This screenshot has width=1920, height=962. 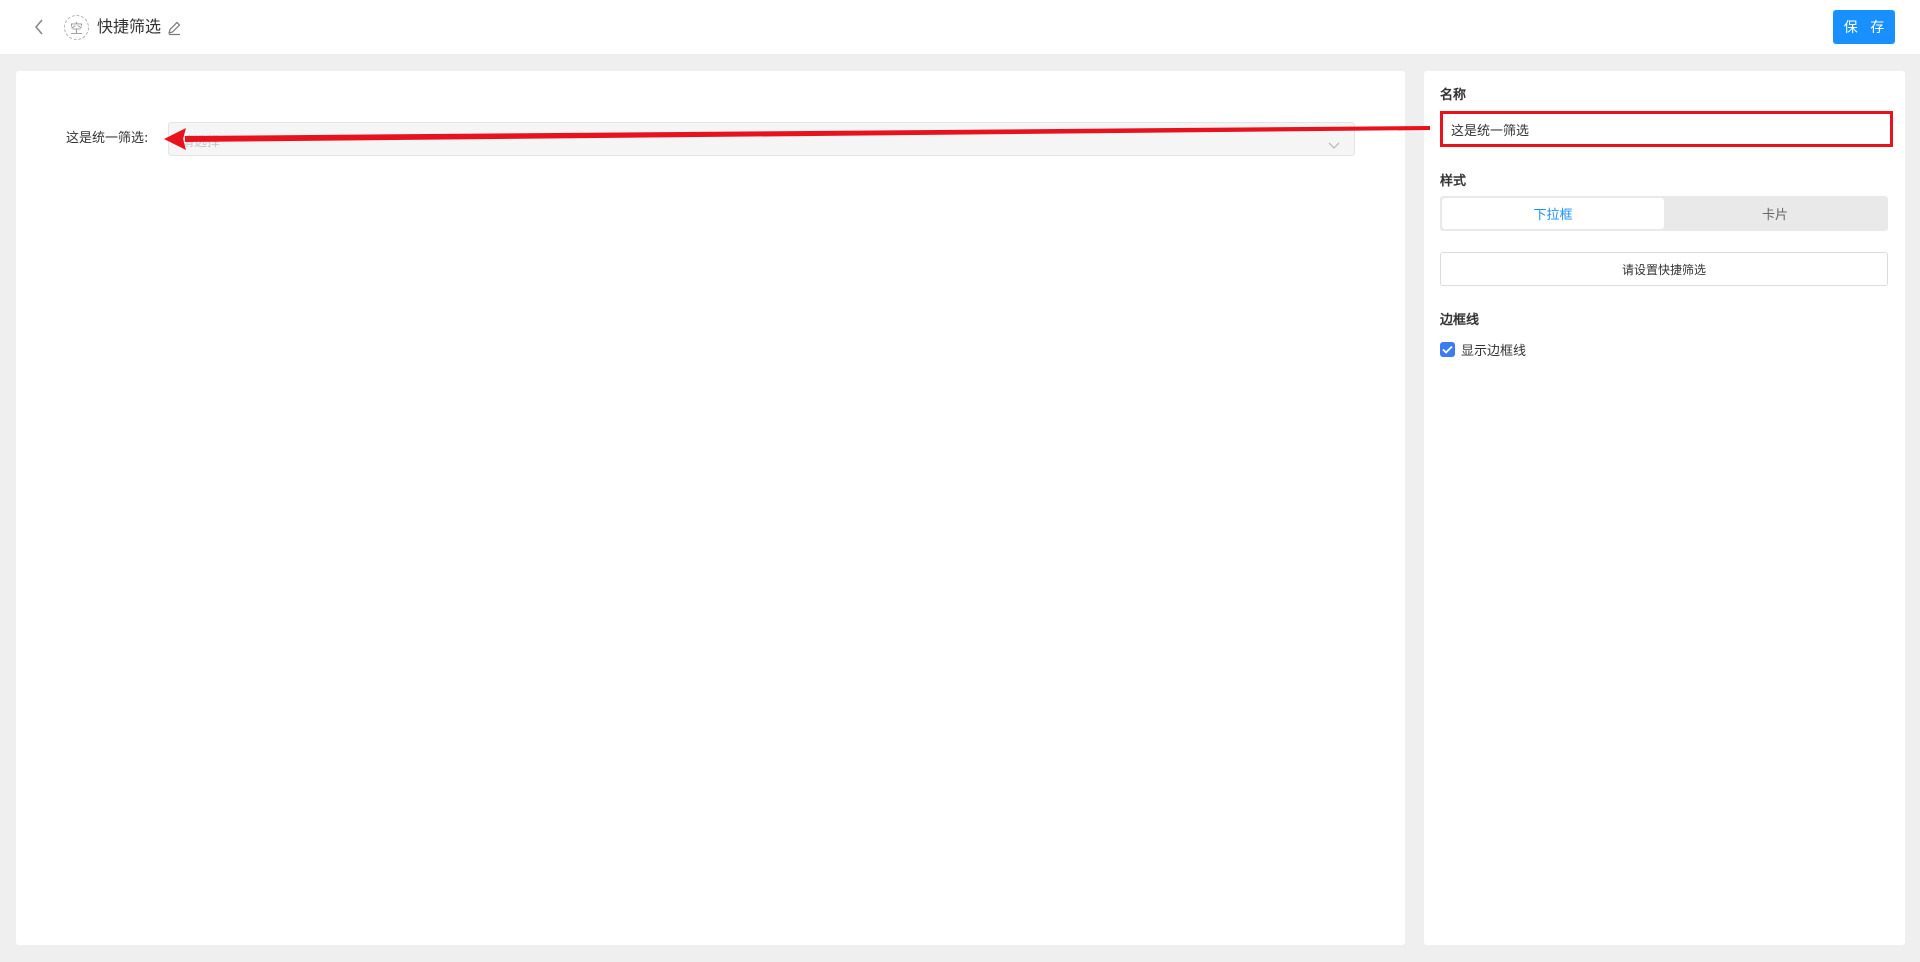 I want to click on configure-quick-filter-button: 请设置快捷筛选, so click(x=1664, y=269).